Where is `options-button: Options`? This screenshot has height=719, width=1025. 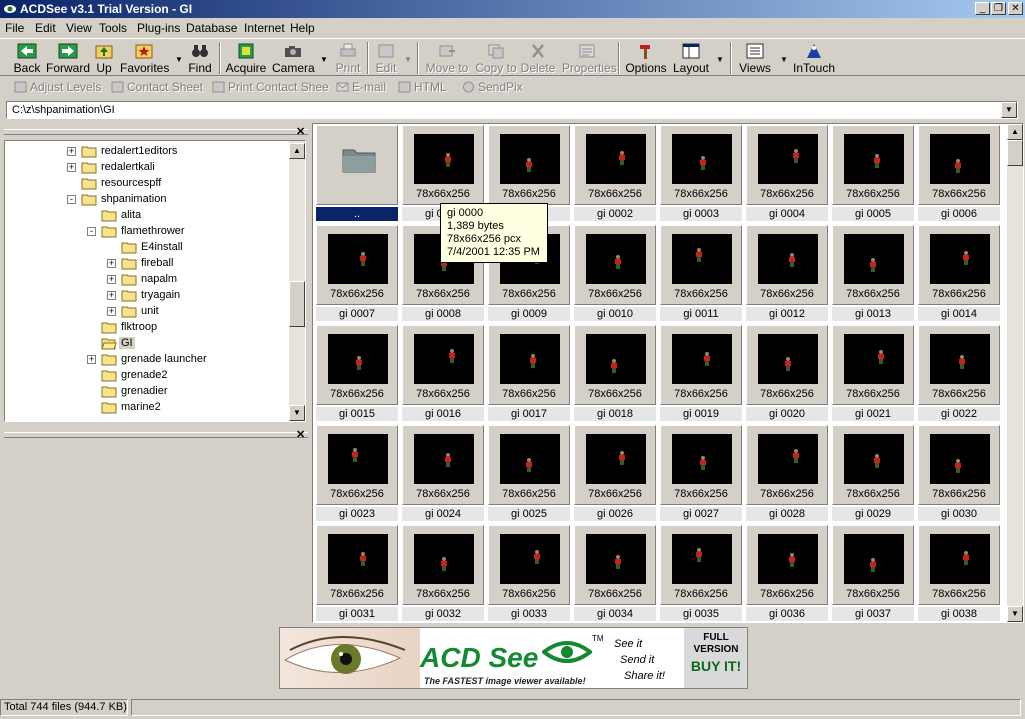 options-button: Options is located at coordinates (646, 58).